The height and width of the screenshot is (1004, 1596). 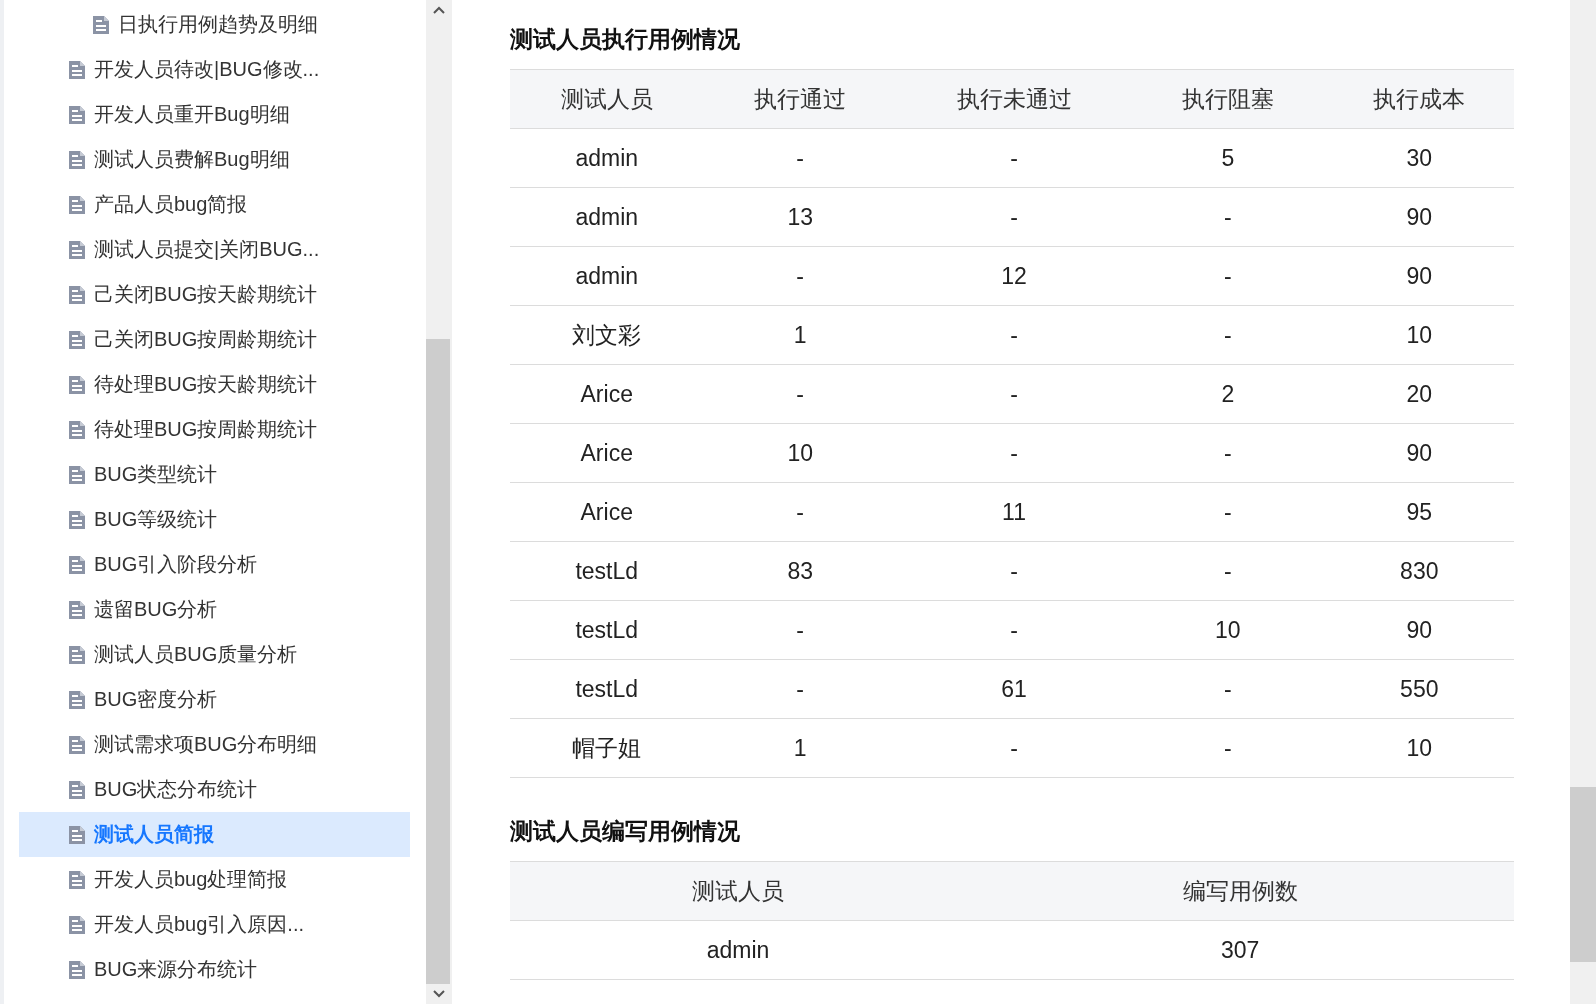 What do you see at coordinates (214, 384) in the screenshot?
I see `sidebar-item: 待处理BUG按天龄期统计` at bounding box center [214, 384].